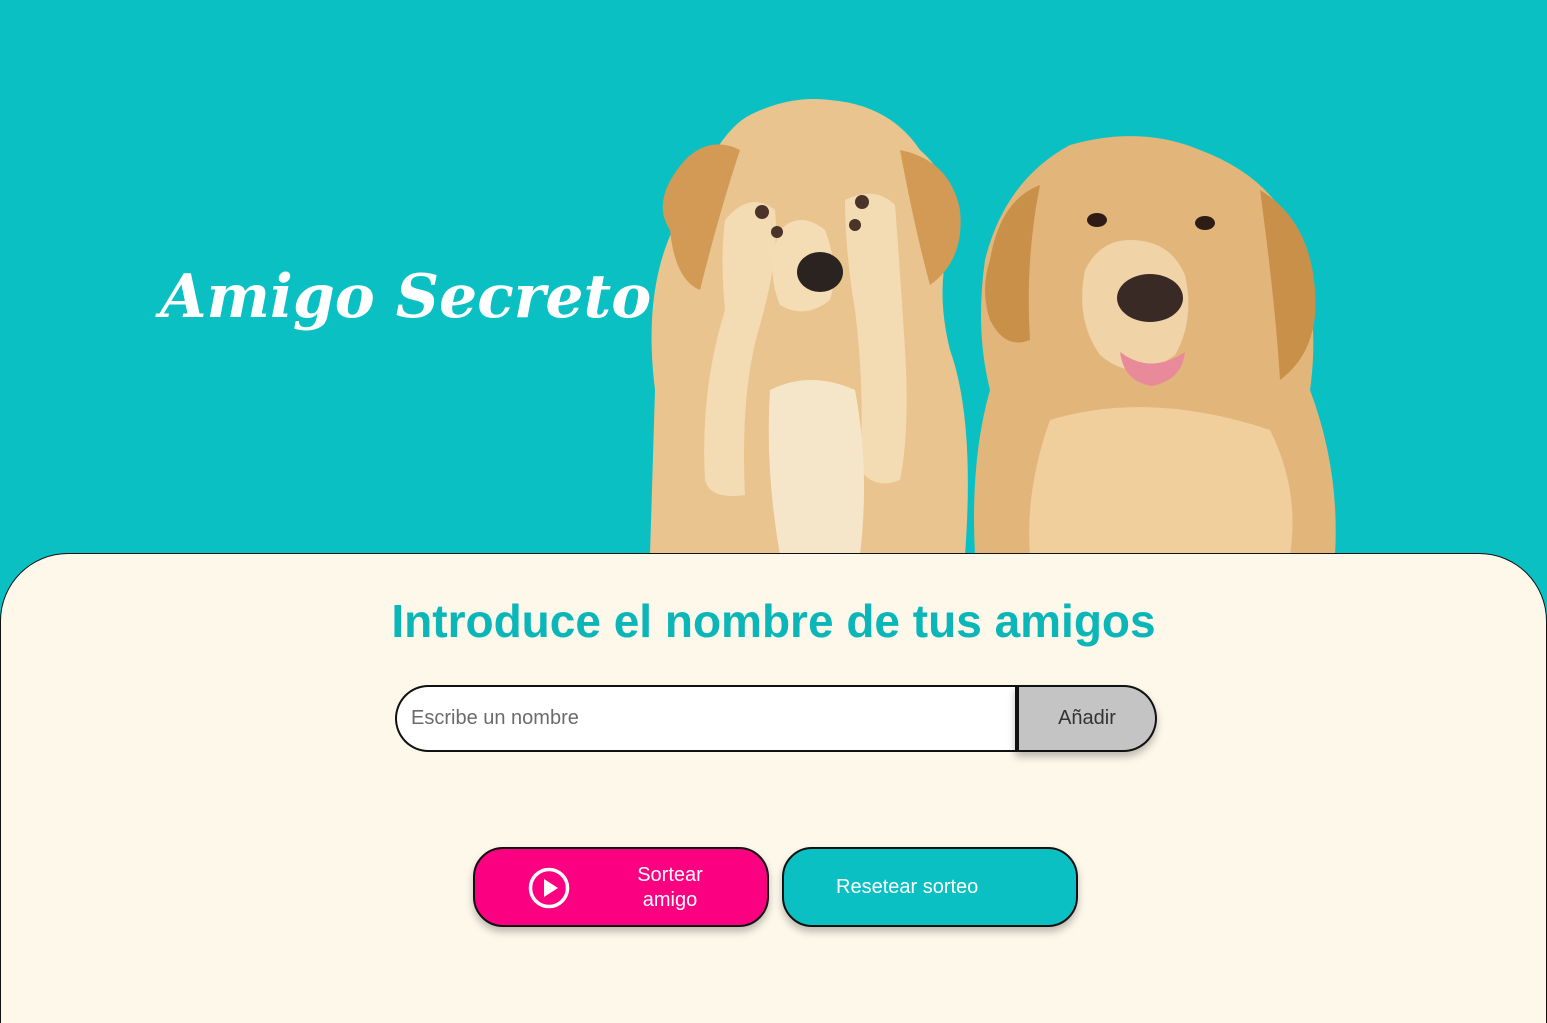 Image resolution: width=1547 pixels, height=1023 pixels. I want to click on puppy-covering-eyes-icon, so click(809, 327).